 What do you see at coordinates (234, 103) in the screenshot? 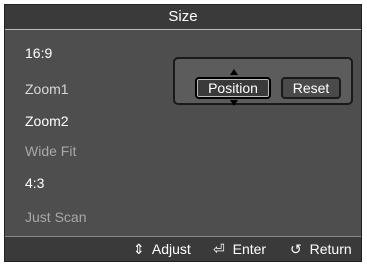
I see `arrow-down-icon` at bounding box center [234, 103].